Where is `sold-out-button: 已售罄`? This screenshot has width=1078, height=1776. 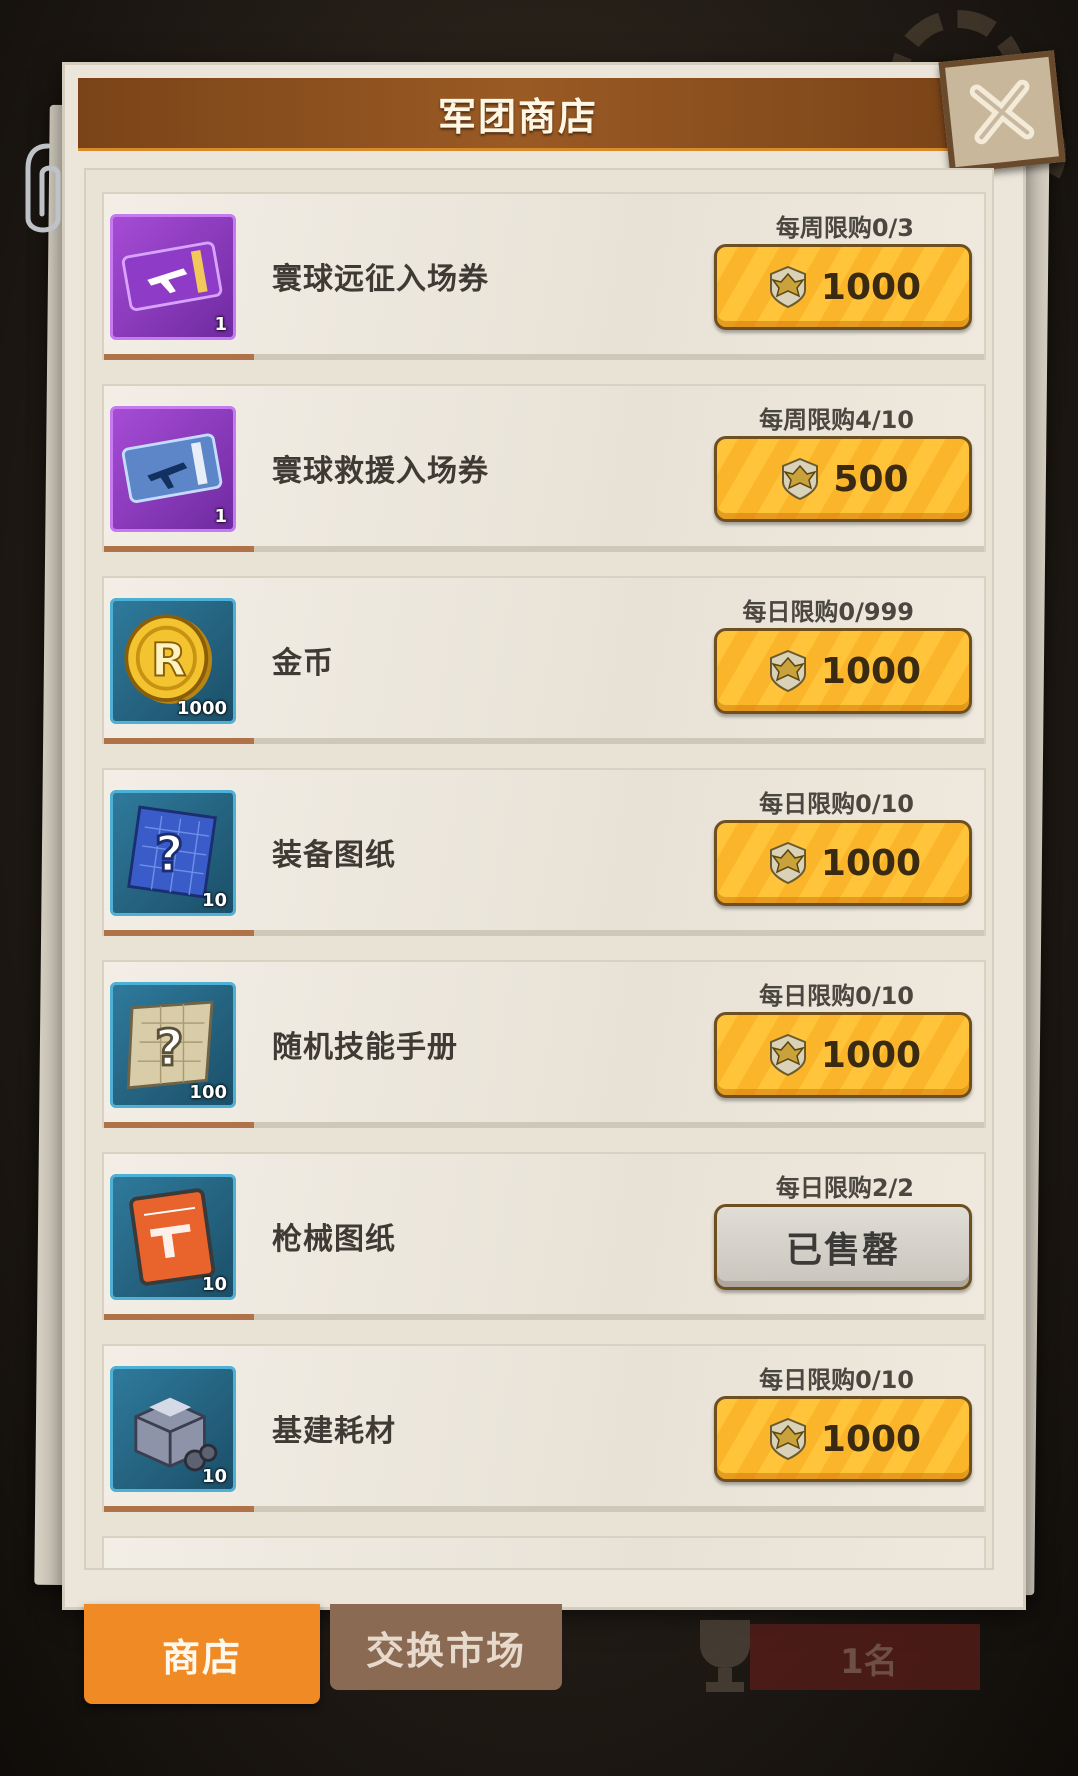 sold-out-button: 已售罄 is located at coordinates (843, 1247).